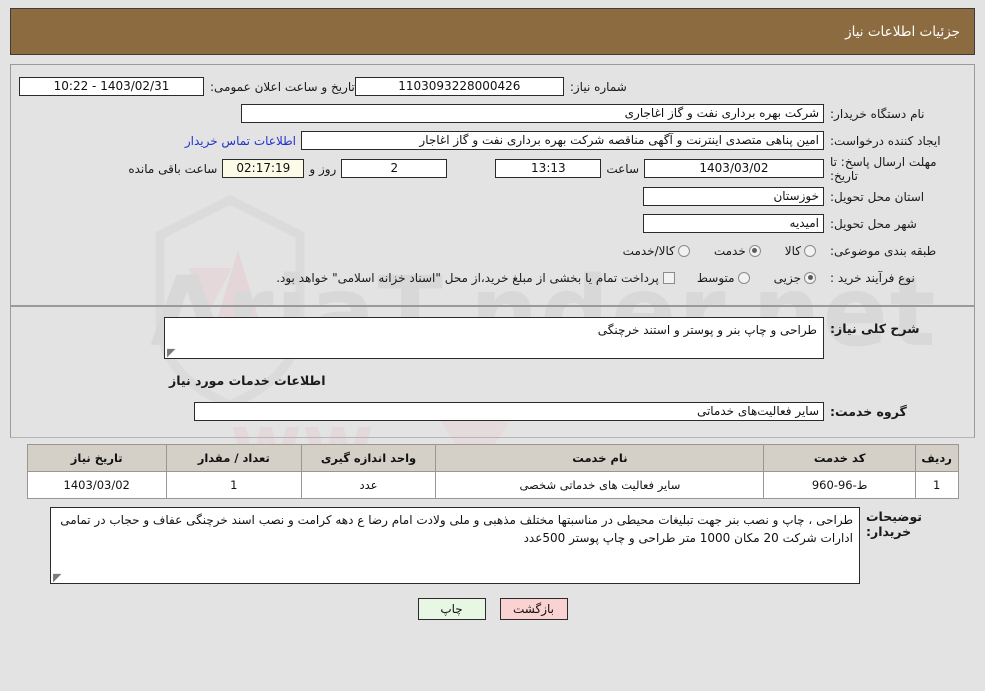 Image resolution: width=985 pixels, height=691 pixels. Describe the element at coordinates (734, 168) in the screenshot. I see `deadline-date-value: 1403/03/02` at that location.